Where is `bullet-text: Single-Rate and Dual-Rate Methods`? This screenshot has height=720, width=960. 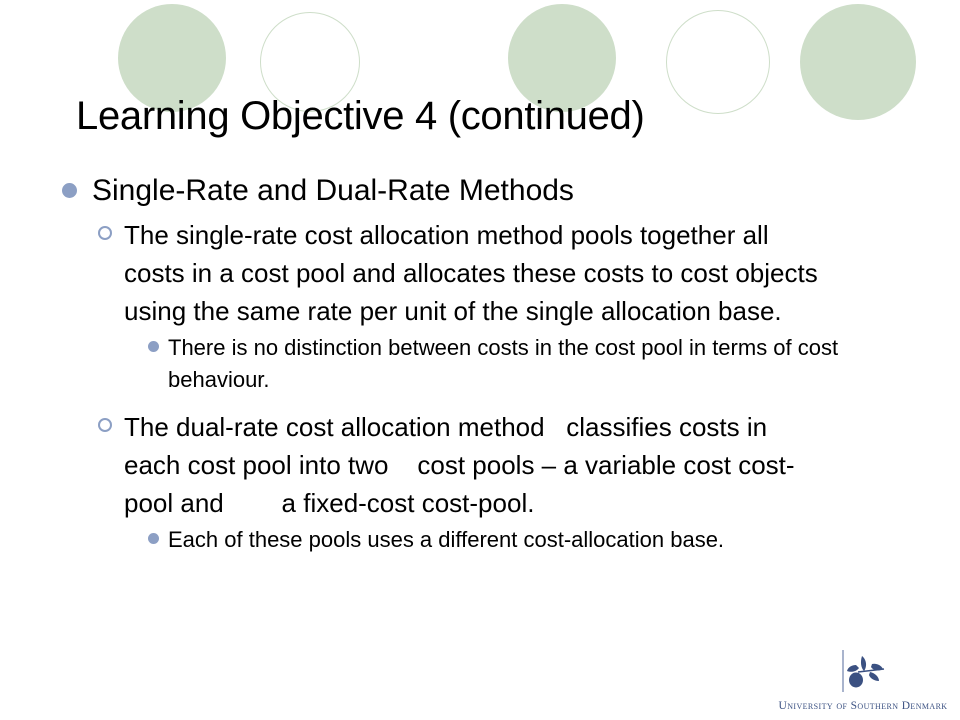
bullet-text: Single-Rate and Dual-Rate Methods is located at coordinates (333, 190).